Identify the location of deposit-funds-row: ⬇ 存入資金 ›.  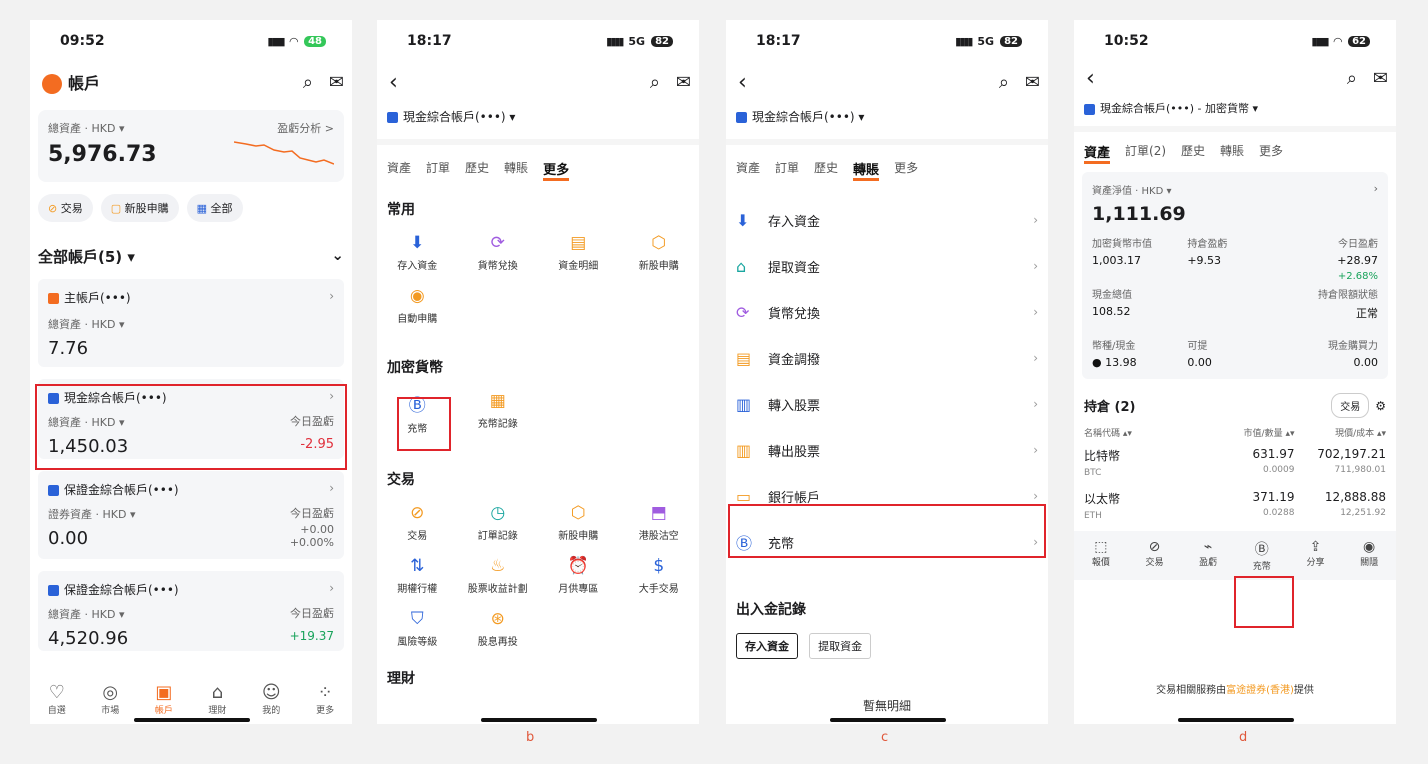
(887, 220).